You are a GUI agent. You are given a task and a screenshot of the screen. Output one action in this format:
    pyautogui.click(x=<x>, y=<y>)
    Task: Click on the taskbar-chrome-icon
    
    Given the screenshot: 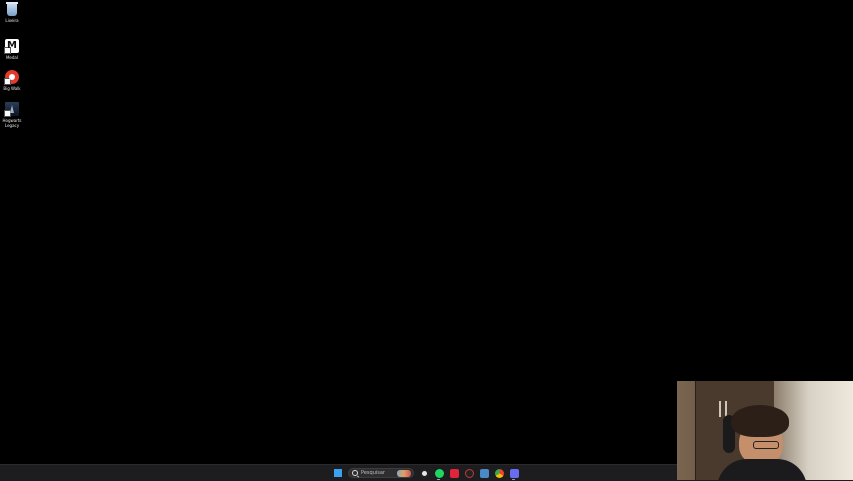 What is the action you would take?
    pyautogui.click(x=499, y=473)
    